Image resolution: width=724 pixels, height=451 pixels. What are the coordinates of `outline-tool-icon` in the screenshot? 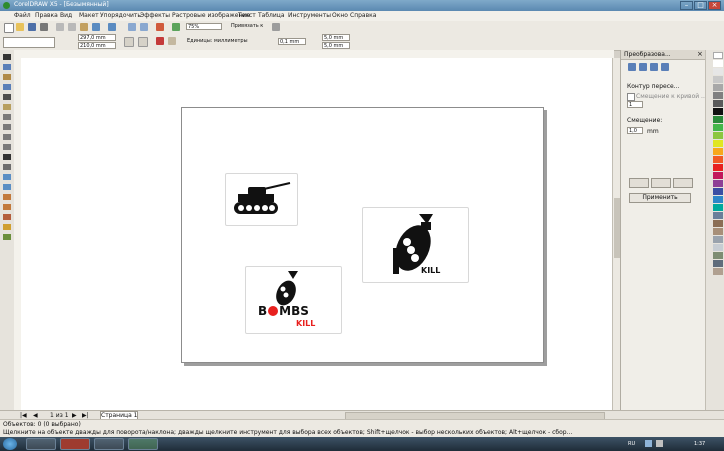 It's located at (7, 217).